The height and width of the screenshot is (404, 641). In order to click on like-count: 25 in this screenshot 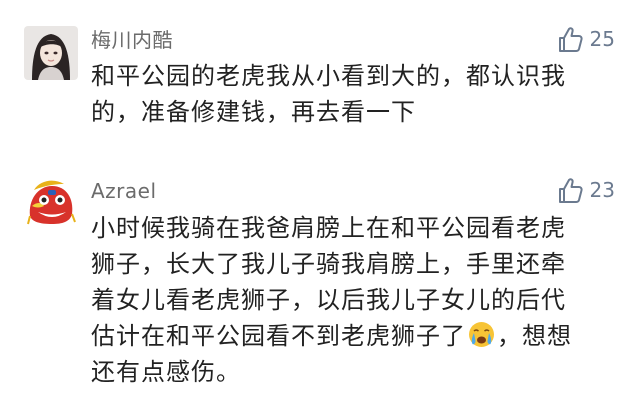, I will do `click(602, 39)`.